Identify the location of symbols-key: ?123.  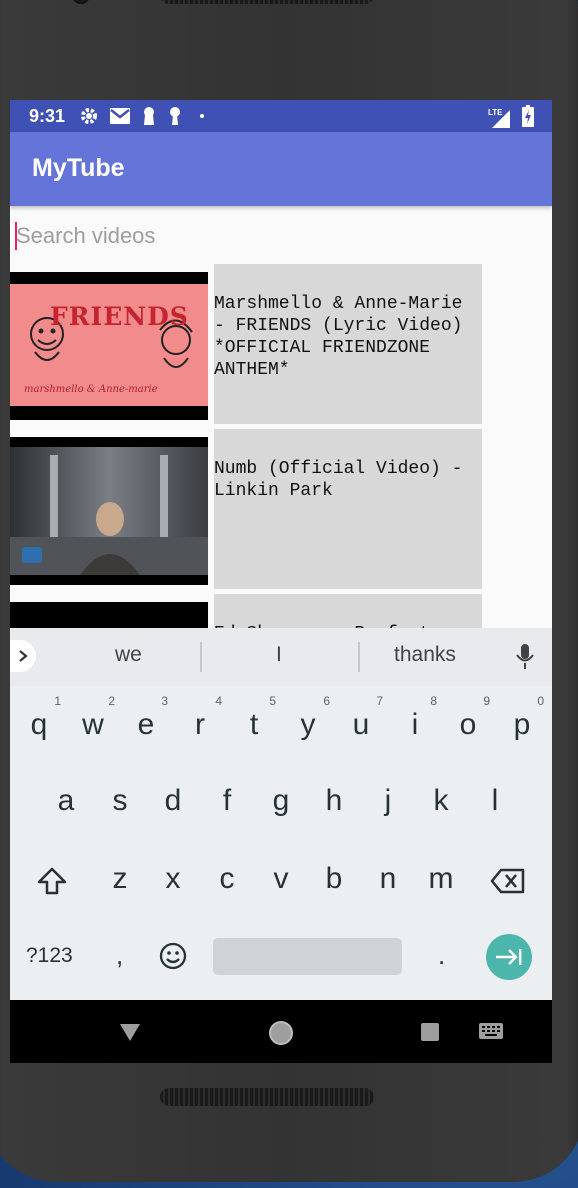
(49, 956).